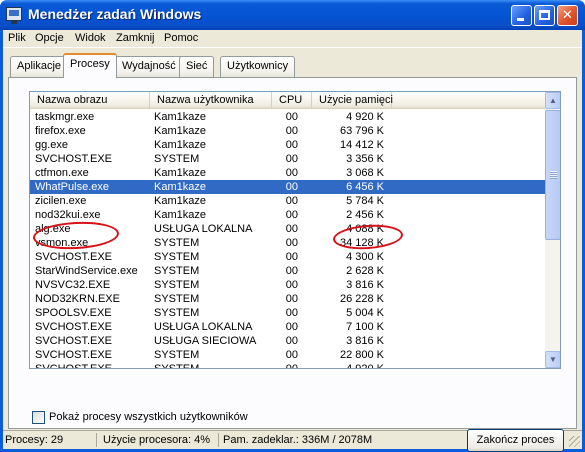 This screenshot has height=452, width=585. What do you see at coordinates (51, 440) in the screenshot?
I see `status-process-count: Procesy: 29` at bounding box center [51, 440].